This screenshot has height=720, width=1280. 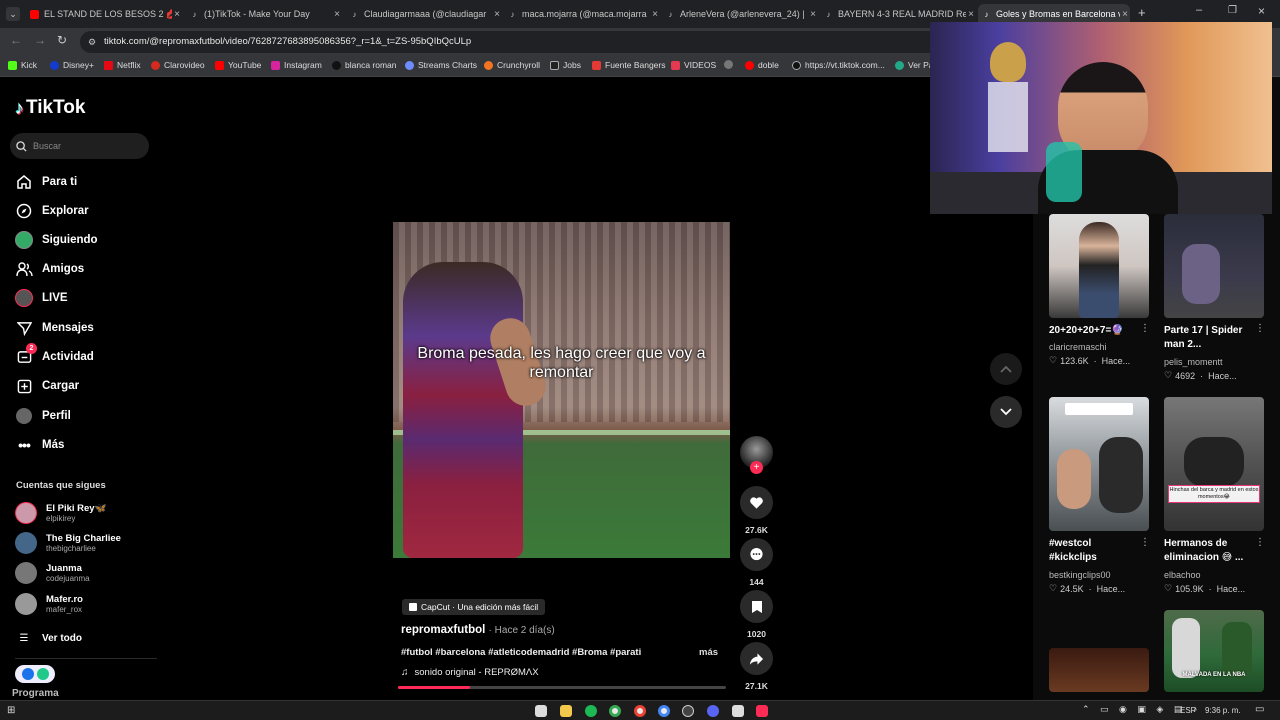 I want to click on chrome-active-icon, so click(x=664, y=711).